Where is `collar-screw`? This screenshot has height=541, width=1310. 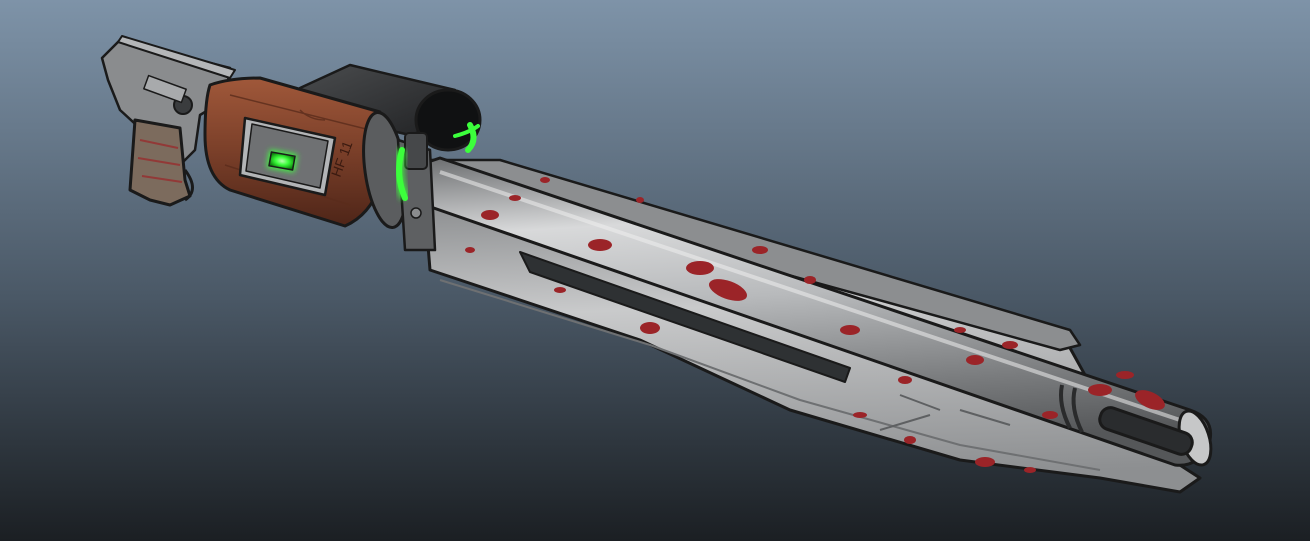
collar-screw is located at coordinates (416, 213).